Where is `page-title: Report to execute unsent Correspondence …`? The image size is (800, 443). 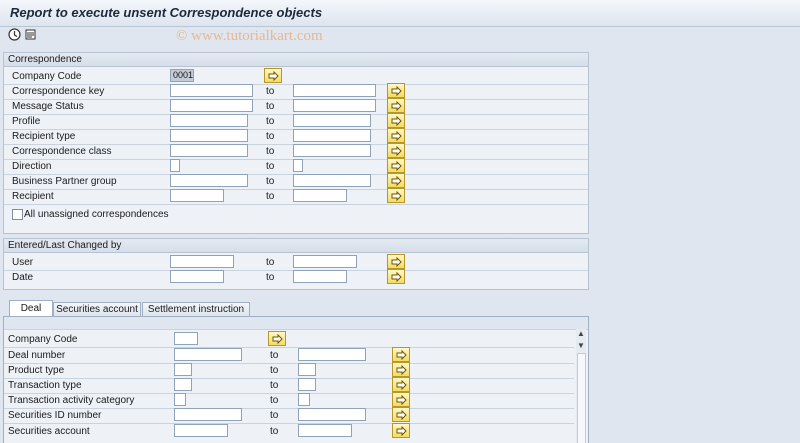 page-title: Report to execute unsent Correspondence … is located at coordinates (166, 12).